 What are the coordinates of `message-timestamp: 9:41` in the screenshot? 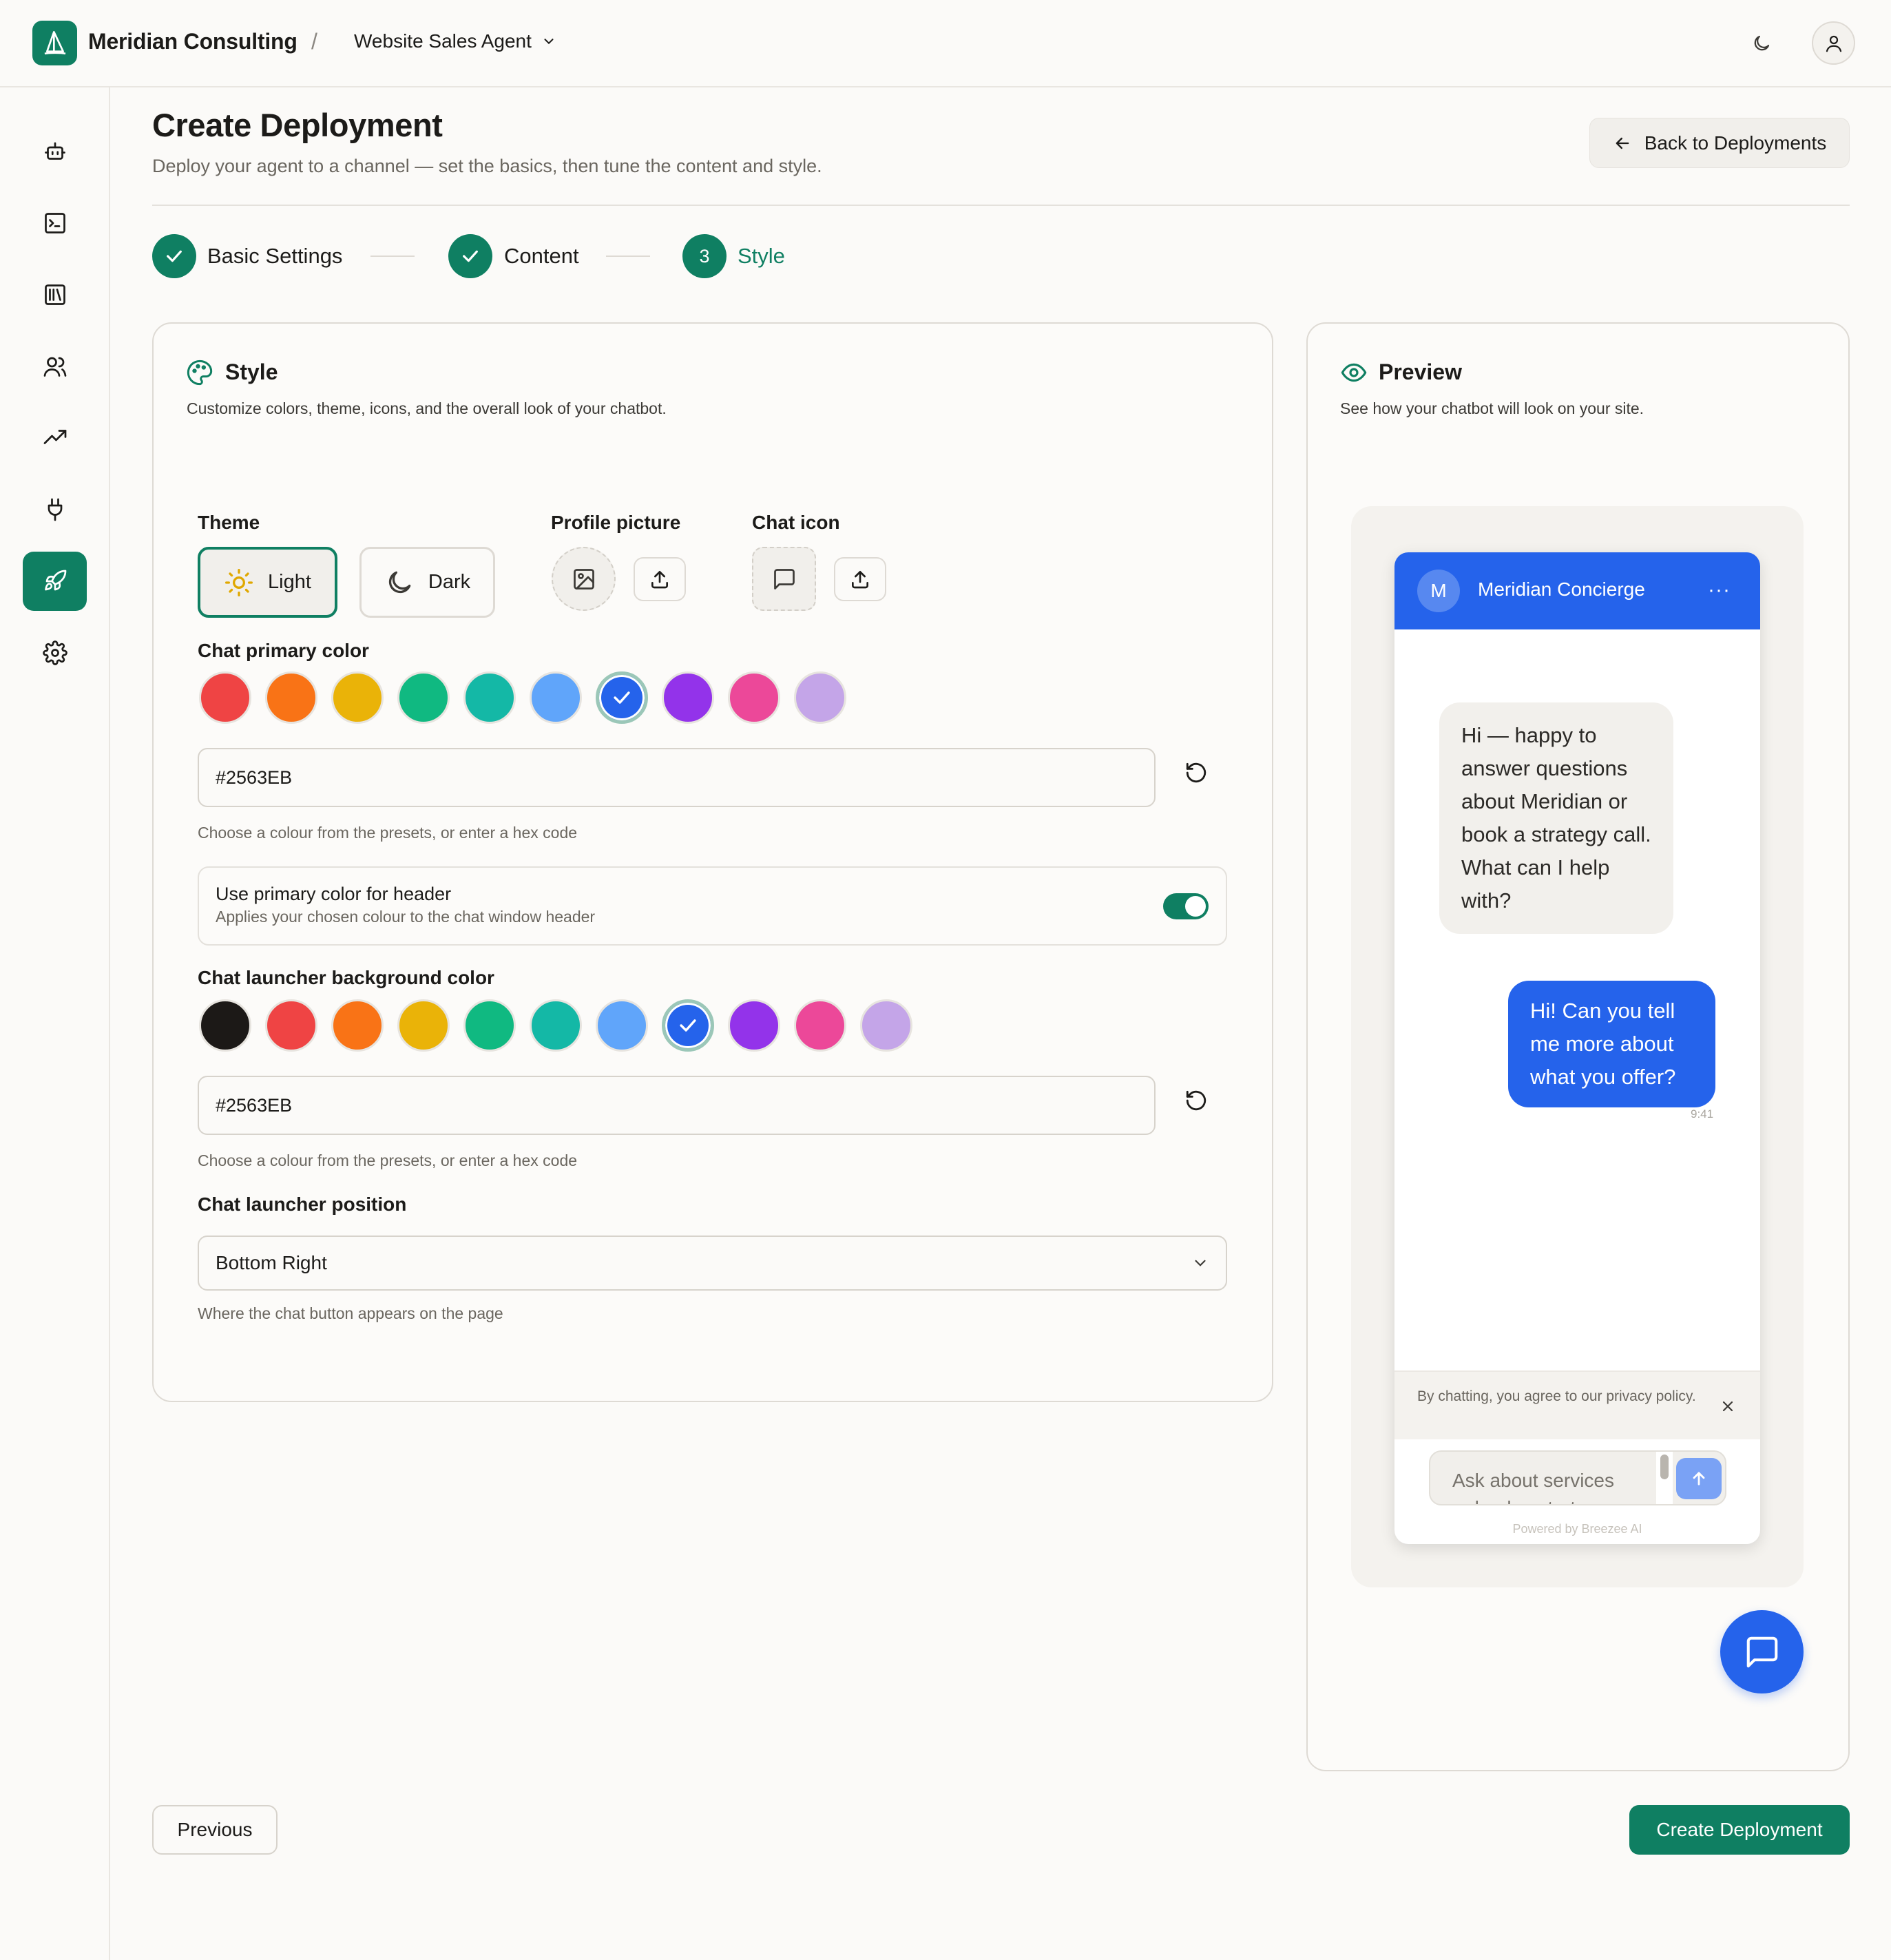 It's located at (1703, 1113).